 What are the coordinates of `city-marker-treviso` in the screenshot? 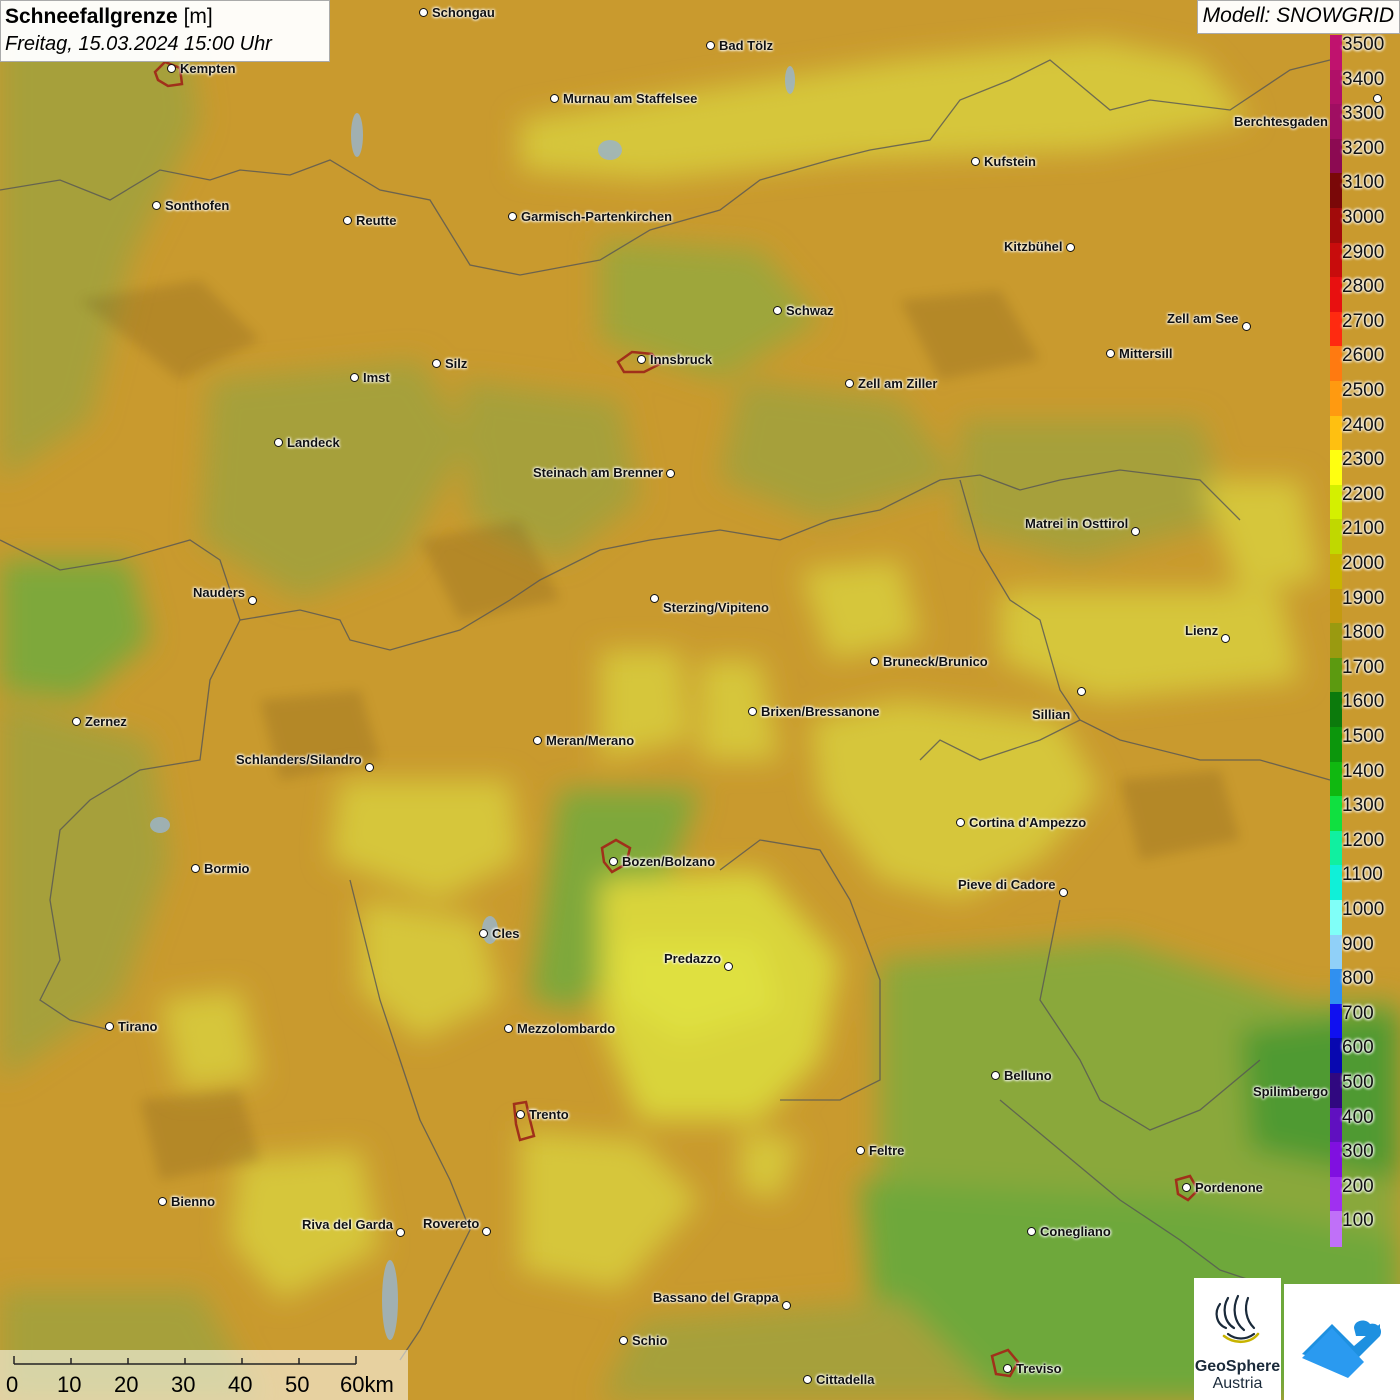 It's located at (1007, 1368).